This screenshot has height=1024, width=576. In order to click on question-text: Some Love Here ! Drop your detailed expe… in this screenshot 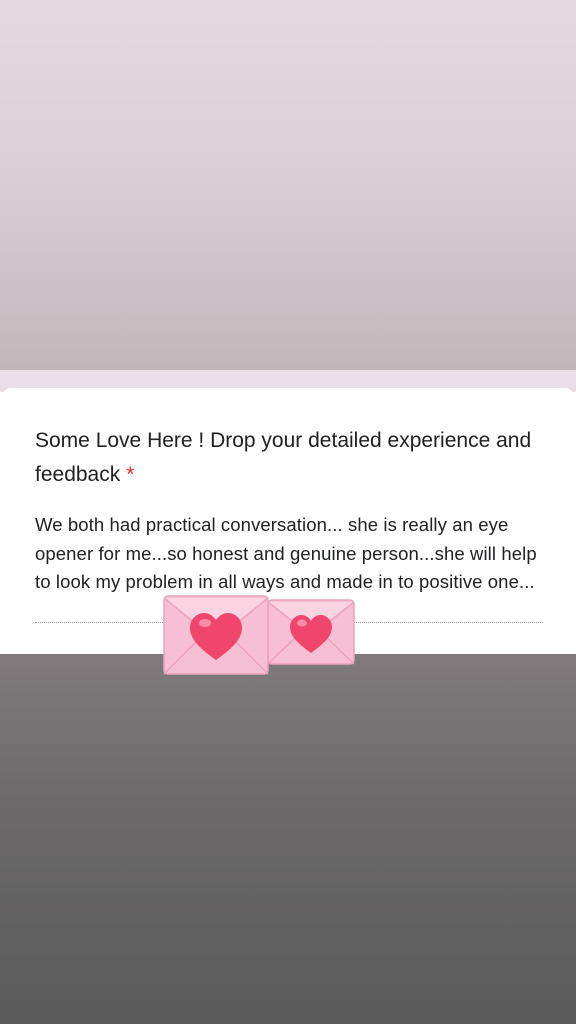, I will do `click(283, 457)`.